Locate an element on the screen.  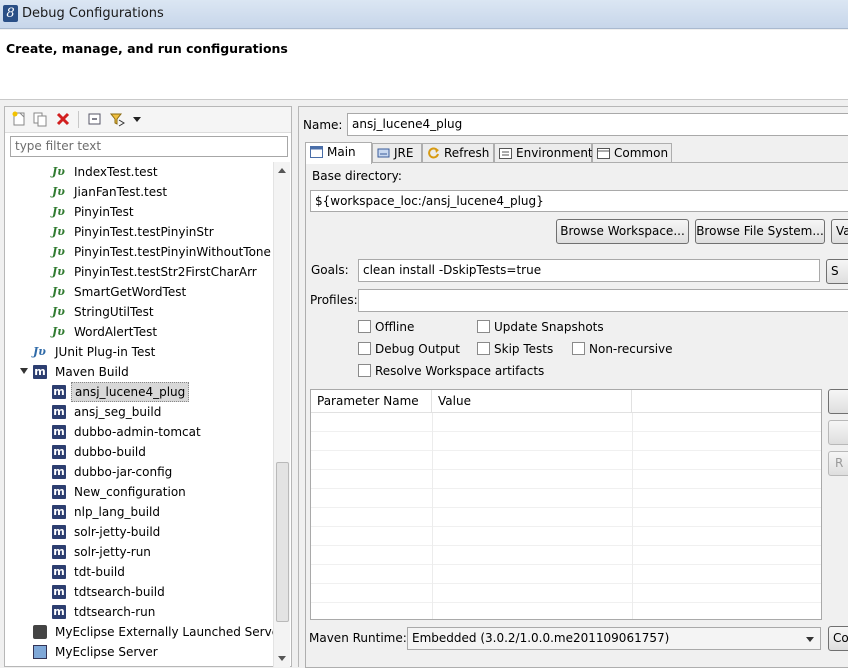
tab-jre-label: JRE is located at coordinates (404, 153).